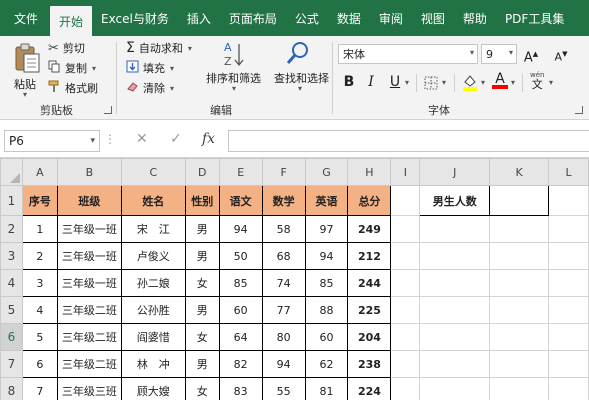  What do you see at coordinates (455, 200) in the screenshot?
I see `male-count-label-cell: 男生人数` at bounding box center [455, 200].